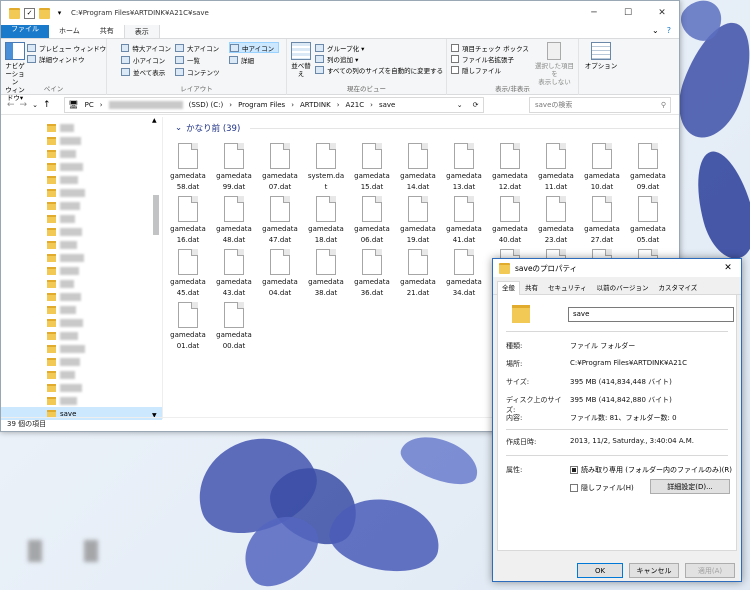  Describe the element at coordinates (379, 69) in the screenshot. I see `fit-columns-button: すべての列のサイズを自動的に変更する` at that location.